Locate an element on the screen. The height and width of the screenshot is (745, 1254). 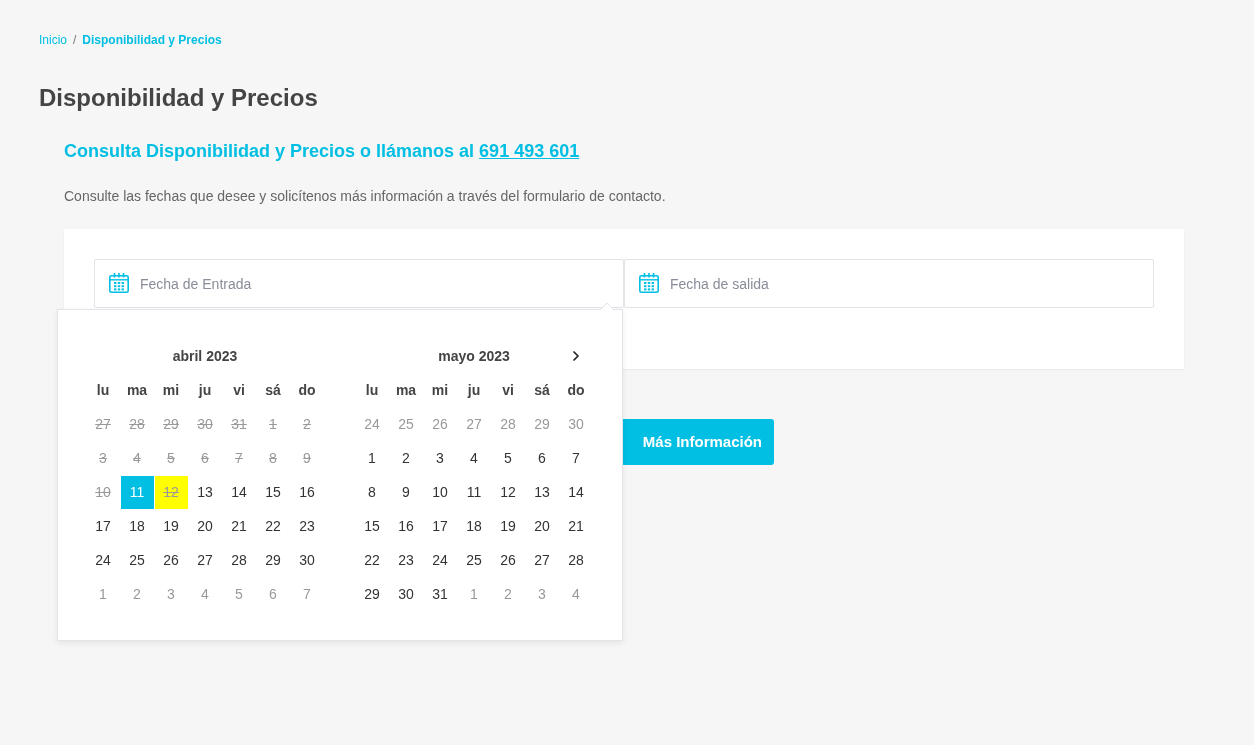
calendar-day: 11 is located at coordinates (474, 492).